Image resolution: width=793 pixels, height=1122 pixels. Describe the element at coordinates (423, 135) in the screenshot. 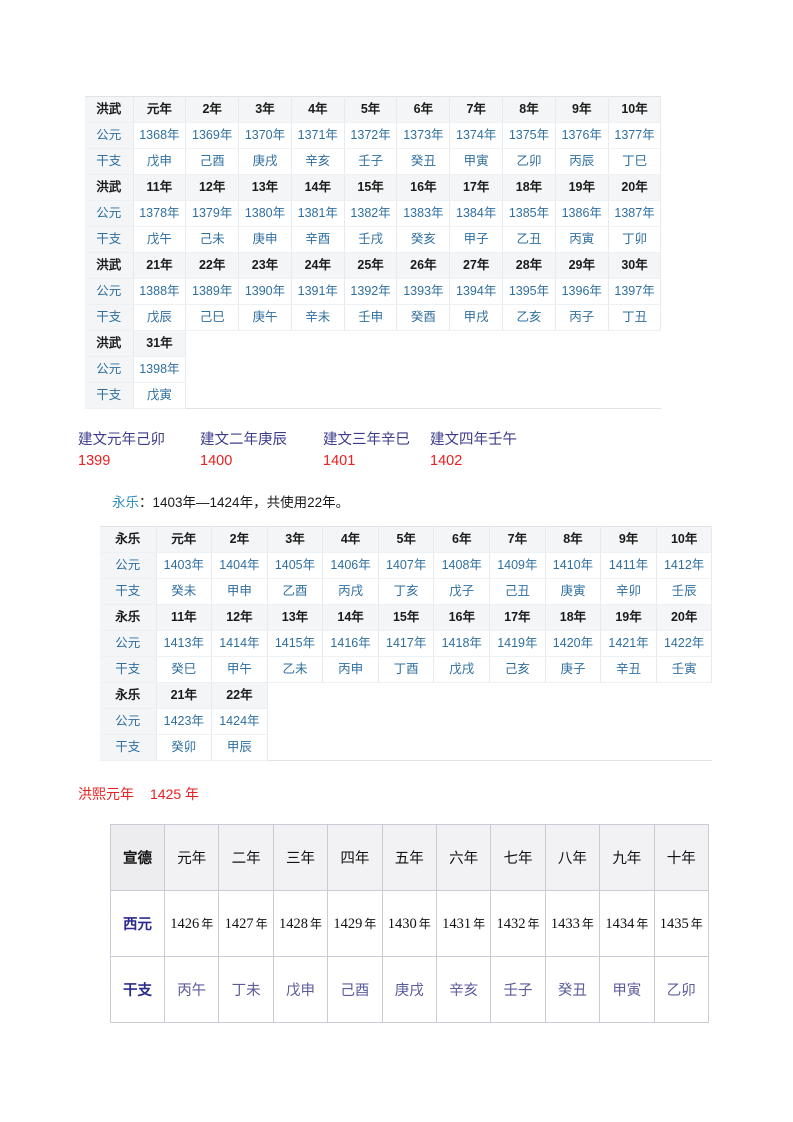

I see `gregorian-year-cell: 1373年` at that location.